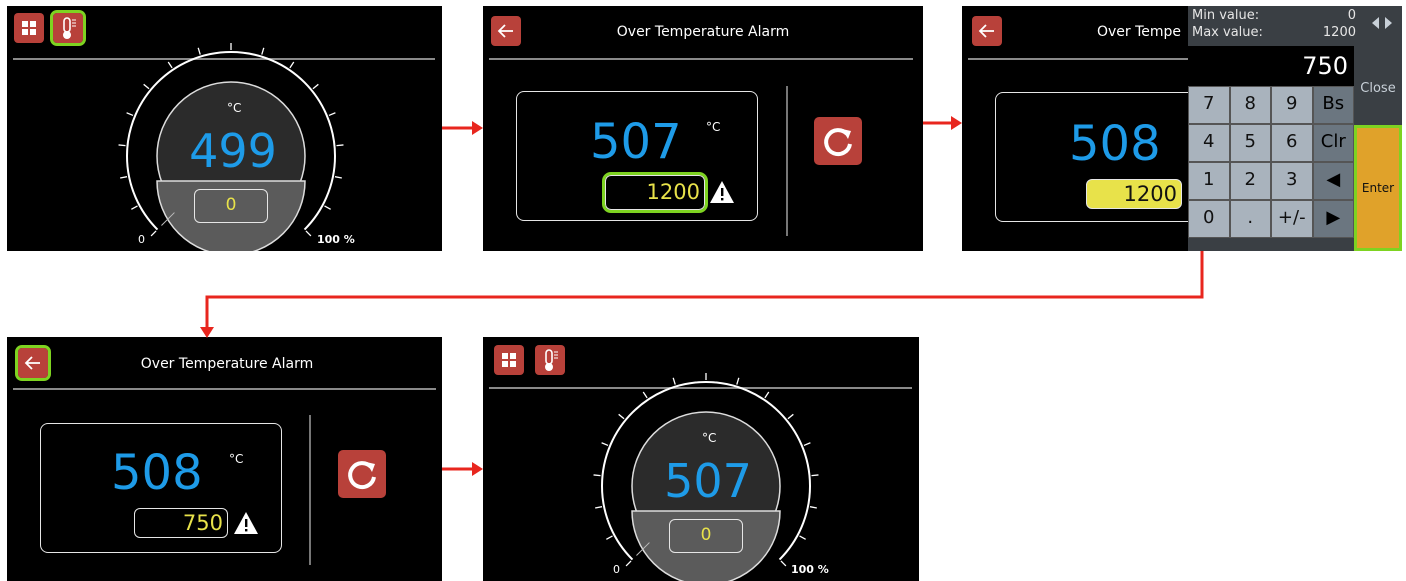 This screenshot has height=581, width=1406. I want to click on keypad-entry-display: 750, so click(1271, 66).